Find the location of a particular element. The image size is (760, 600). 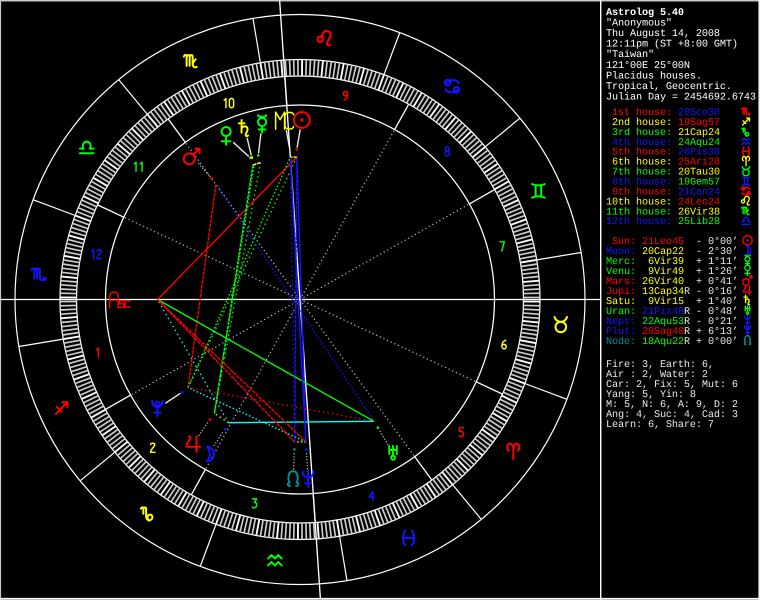

svg-text: + 0°00’ is located at coordinates (717, 342).